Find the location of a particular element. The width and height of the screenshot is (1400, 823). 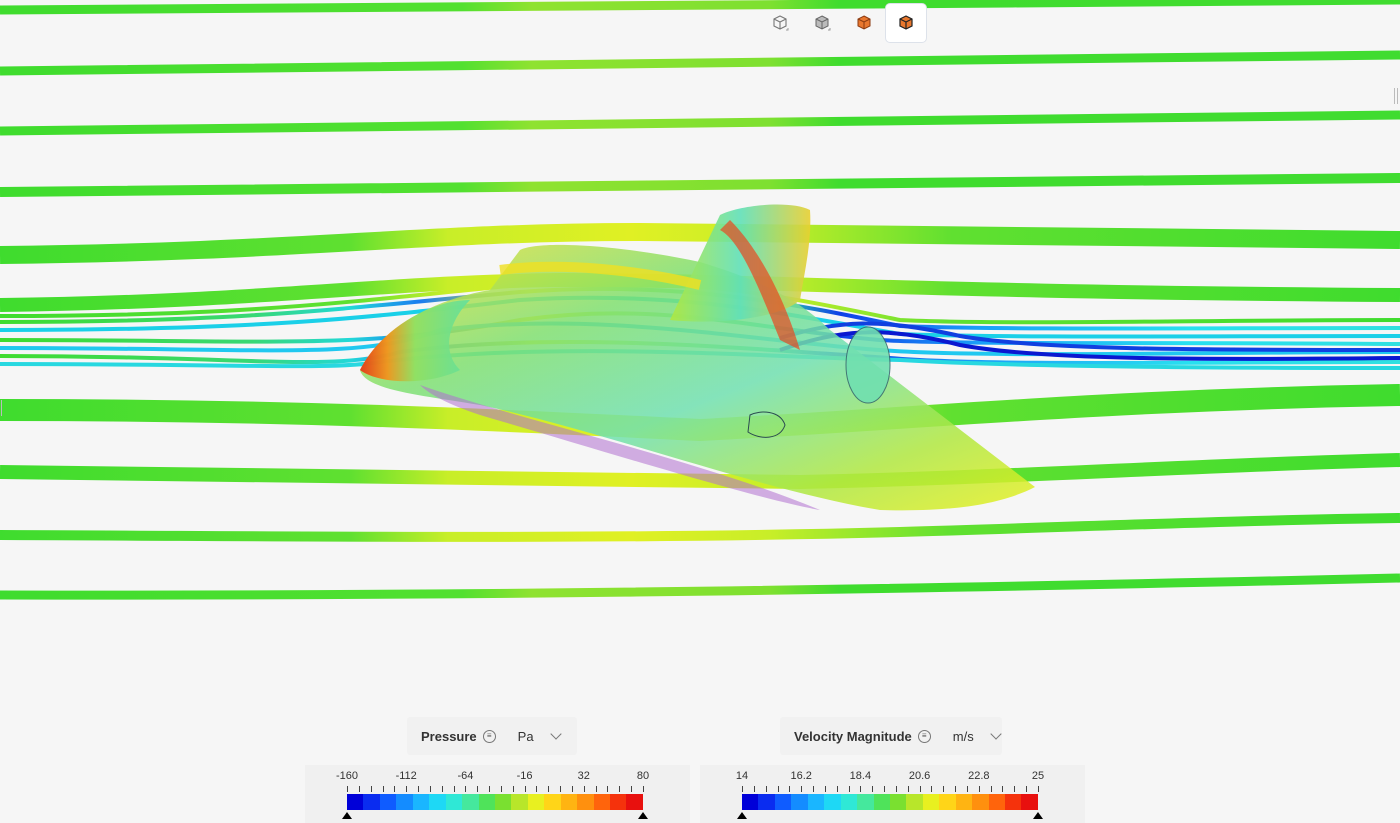

unit-select: m/s is located at coordinates (966, 736).